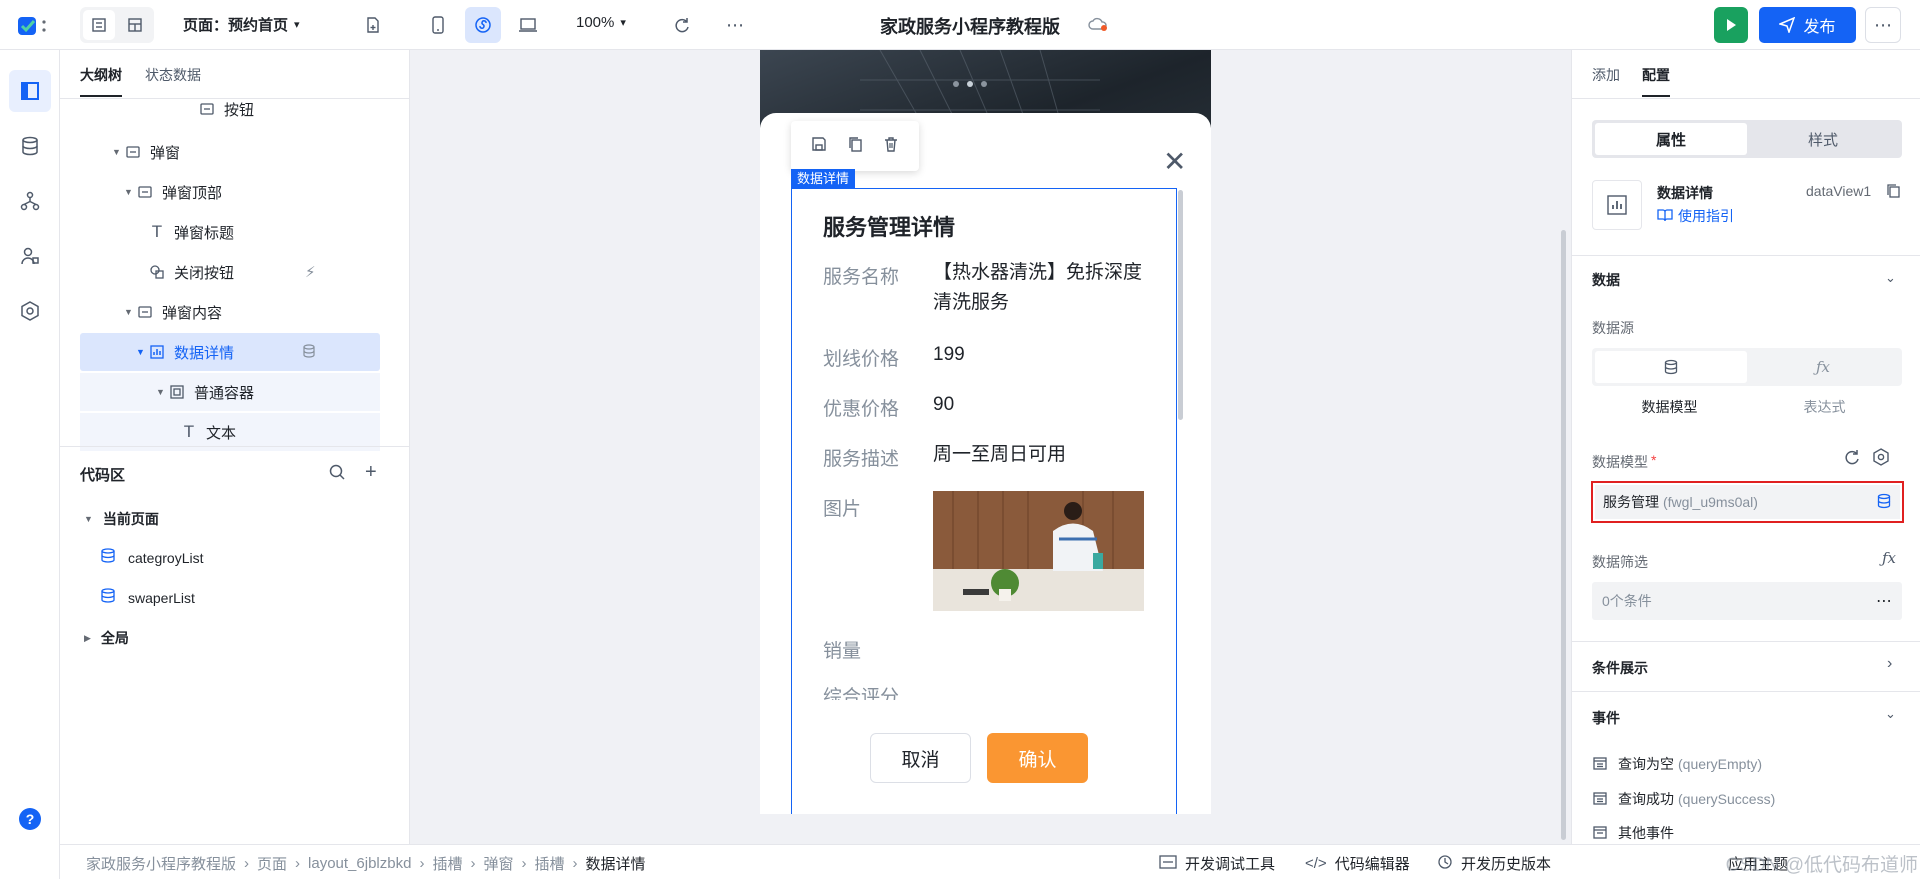  I want to click on source-expression-option: ƒx, so click(1823, 367).